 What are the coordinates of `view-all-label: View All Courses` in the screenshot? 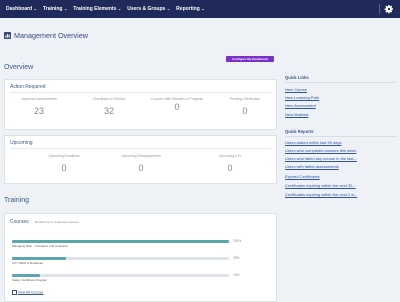 It's located at (31, 292).